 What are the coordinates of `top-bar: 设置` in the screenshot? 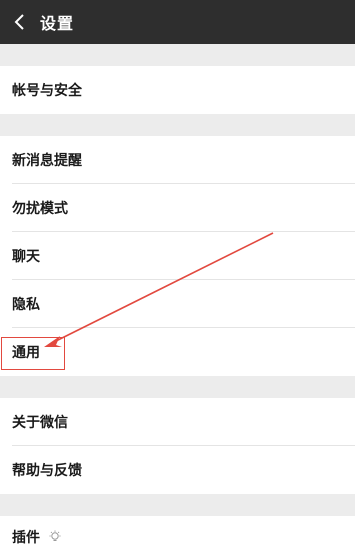 It's located at (177, 22).